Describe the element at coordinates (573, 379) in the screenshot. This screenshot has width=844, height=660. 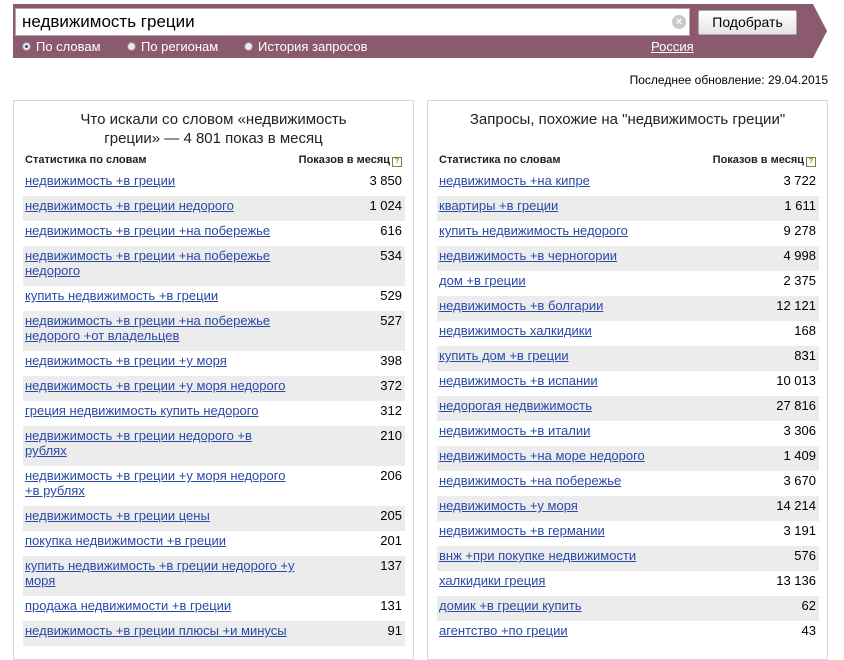
I see `query-link: недвижимость +в испании` at that location.